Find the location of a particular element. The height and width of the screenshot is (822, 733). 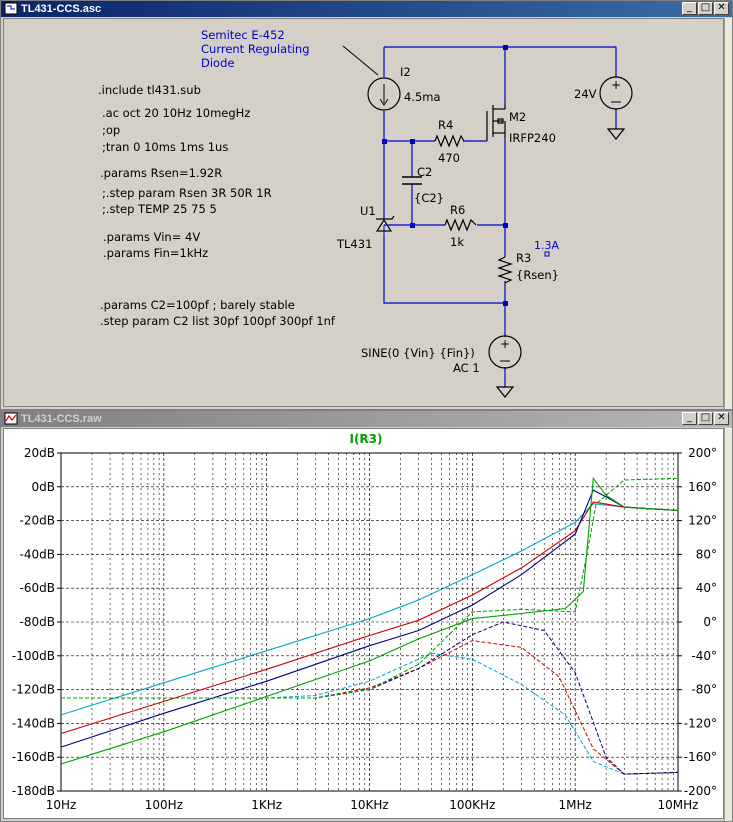

x-tick-label: 1KHz is located at coordinates (266, 805).